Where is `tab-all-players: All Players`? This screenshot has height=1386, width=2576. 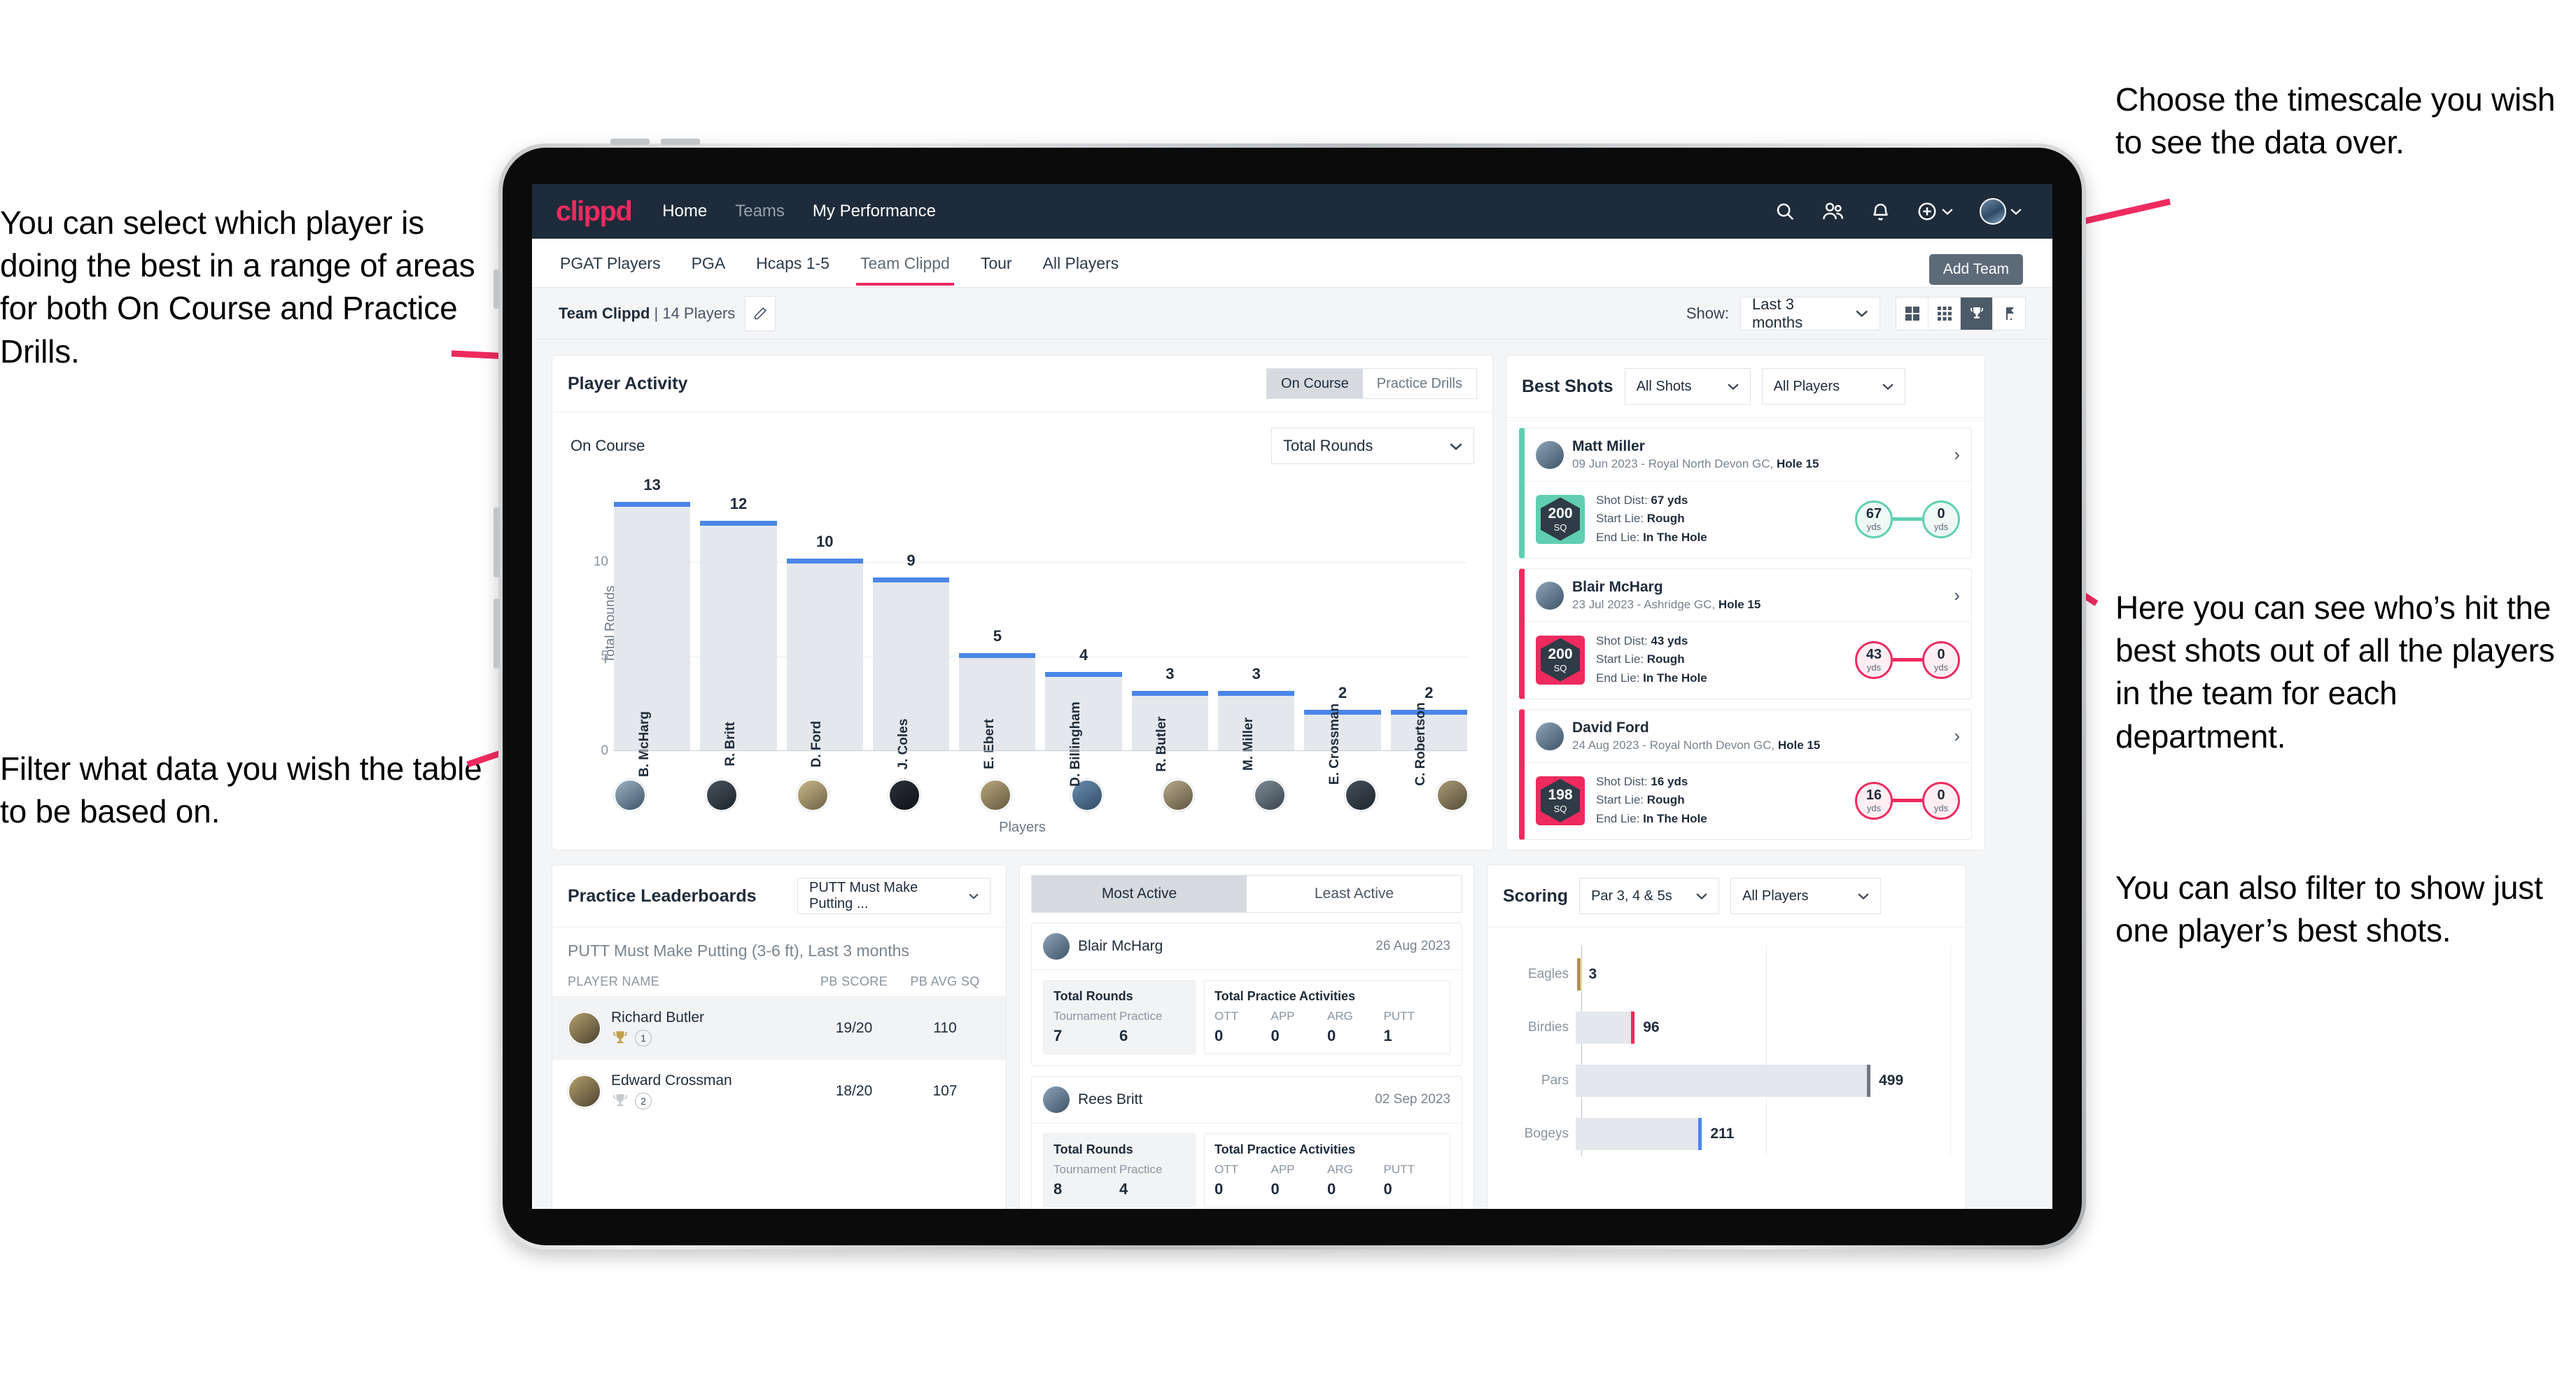
tab-all-players: All Players is located at coordinates (1081, 263).